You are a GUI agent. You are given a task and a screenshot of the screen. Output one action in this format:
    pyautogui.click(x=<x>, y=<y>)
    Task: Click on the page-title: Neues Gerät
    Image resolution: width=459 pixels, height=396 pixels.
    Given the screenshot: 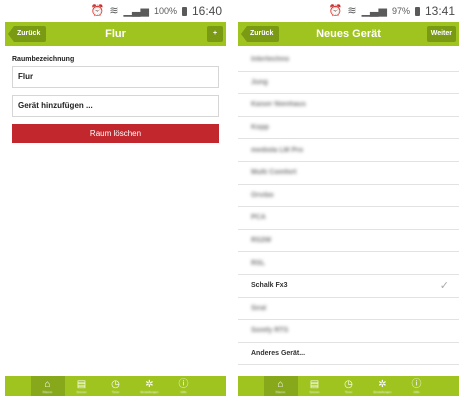 What is the action you would take?
    pyautogui.click(x=348, y=34)
    